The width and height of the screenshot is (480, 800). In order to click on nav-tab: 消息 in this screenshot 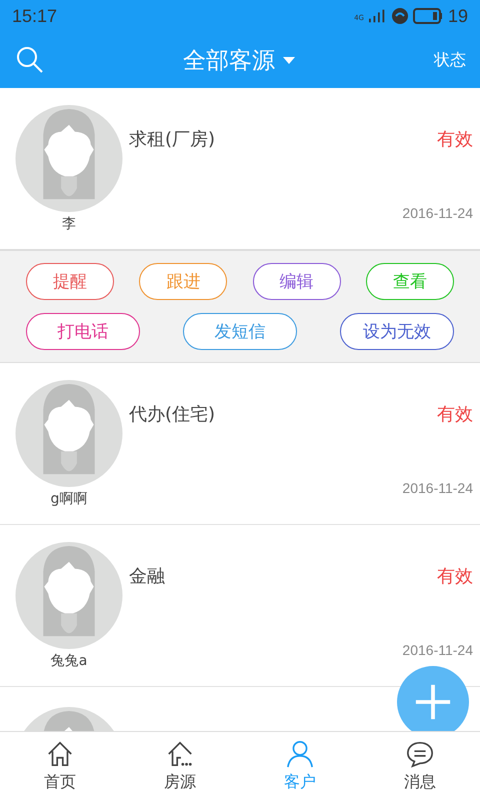, I will do `click(420, 766)`.